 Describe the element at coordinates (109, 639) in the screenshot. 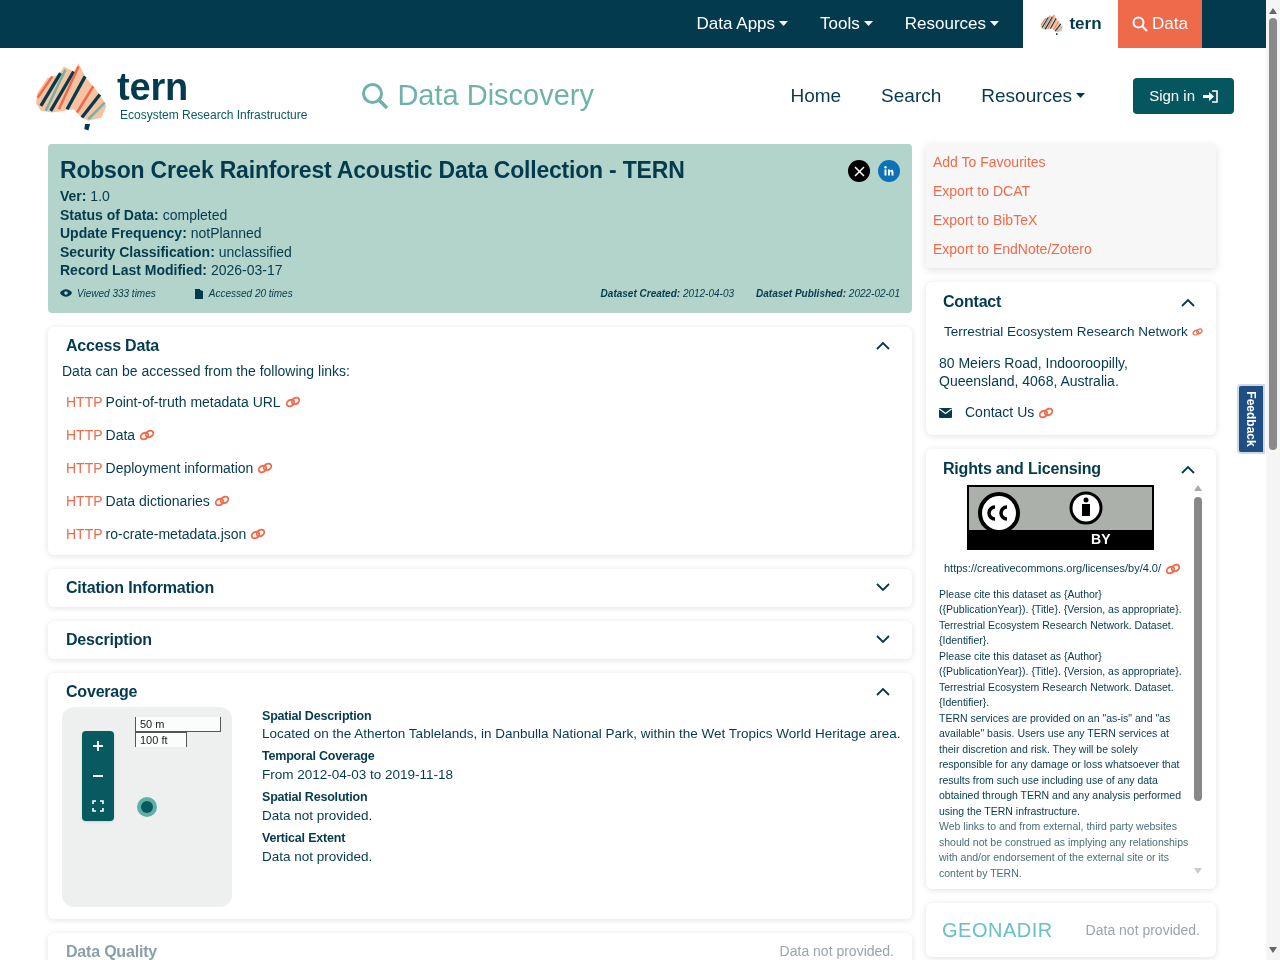

I see `section-title: Description` at that location.